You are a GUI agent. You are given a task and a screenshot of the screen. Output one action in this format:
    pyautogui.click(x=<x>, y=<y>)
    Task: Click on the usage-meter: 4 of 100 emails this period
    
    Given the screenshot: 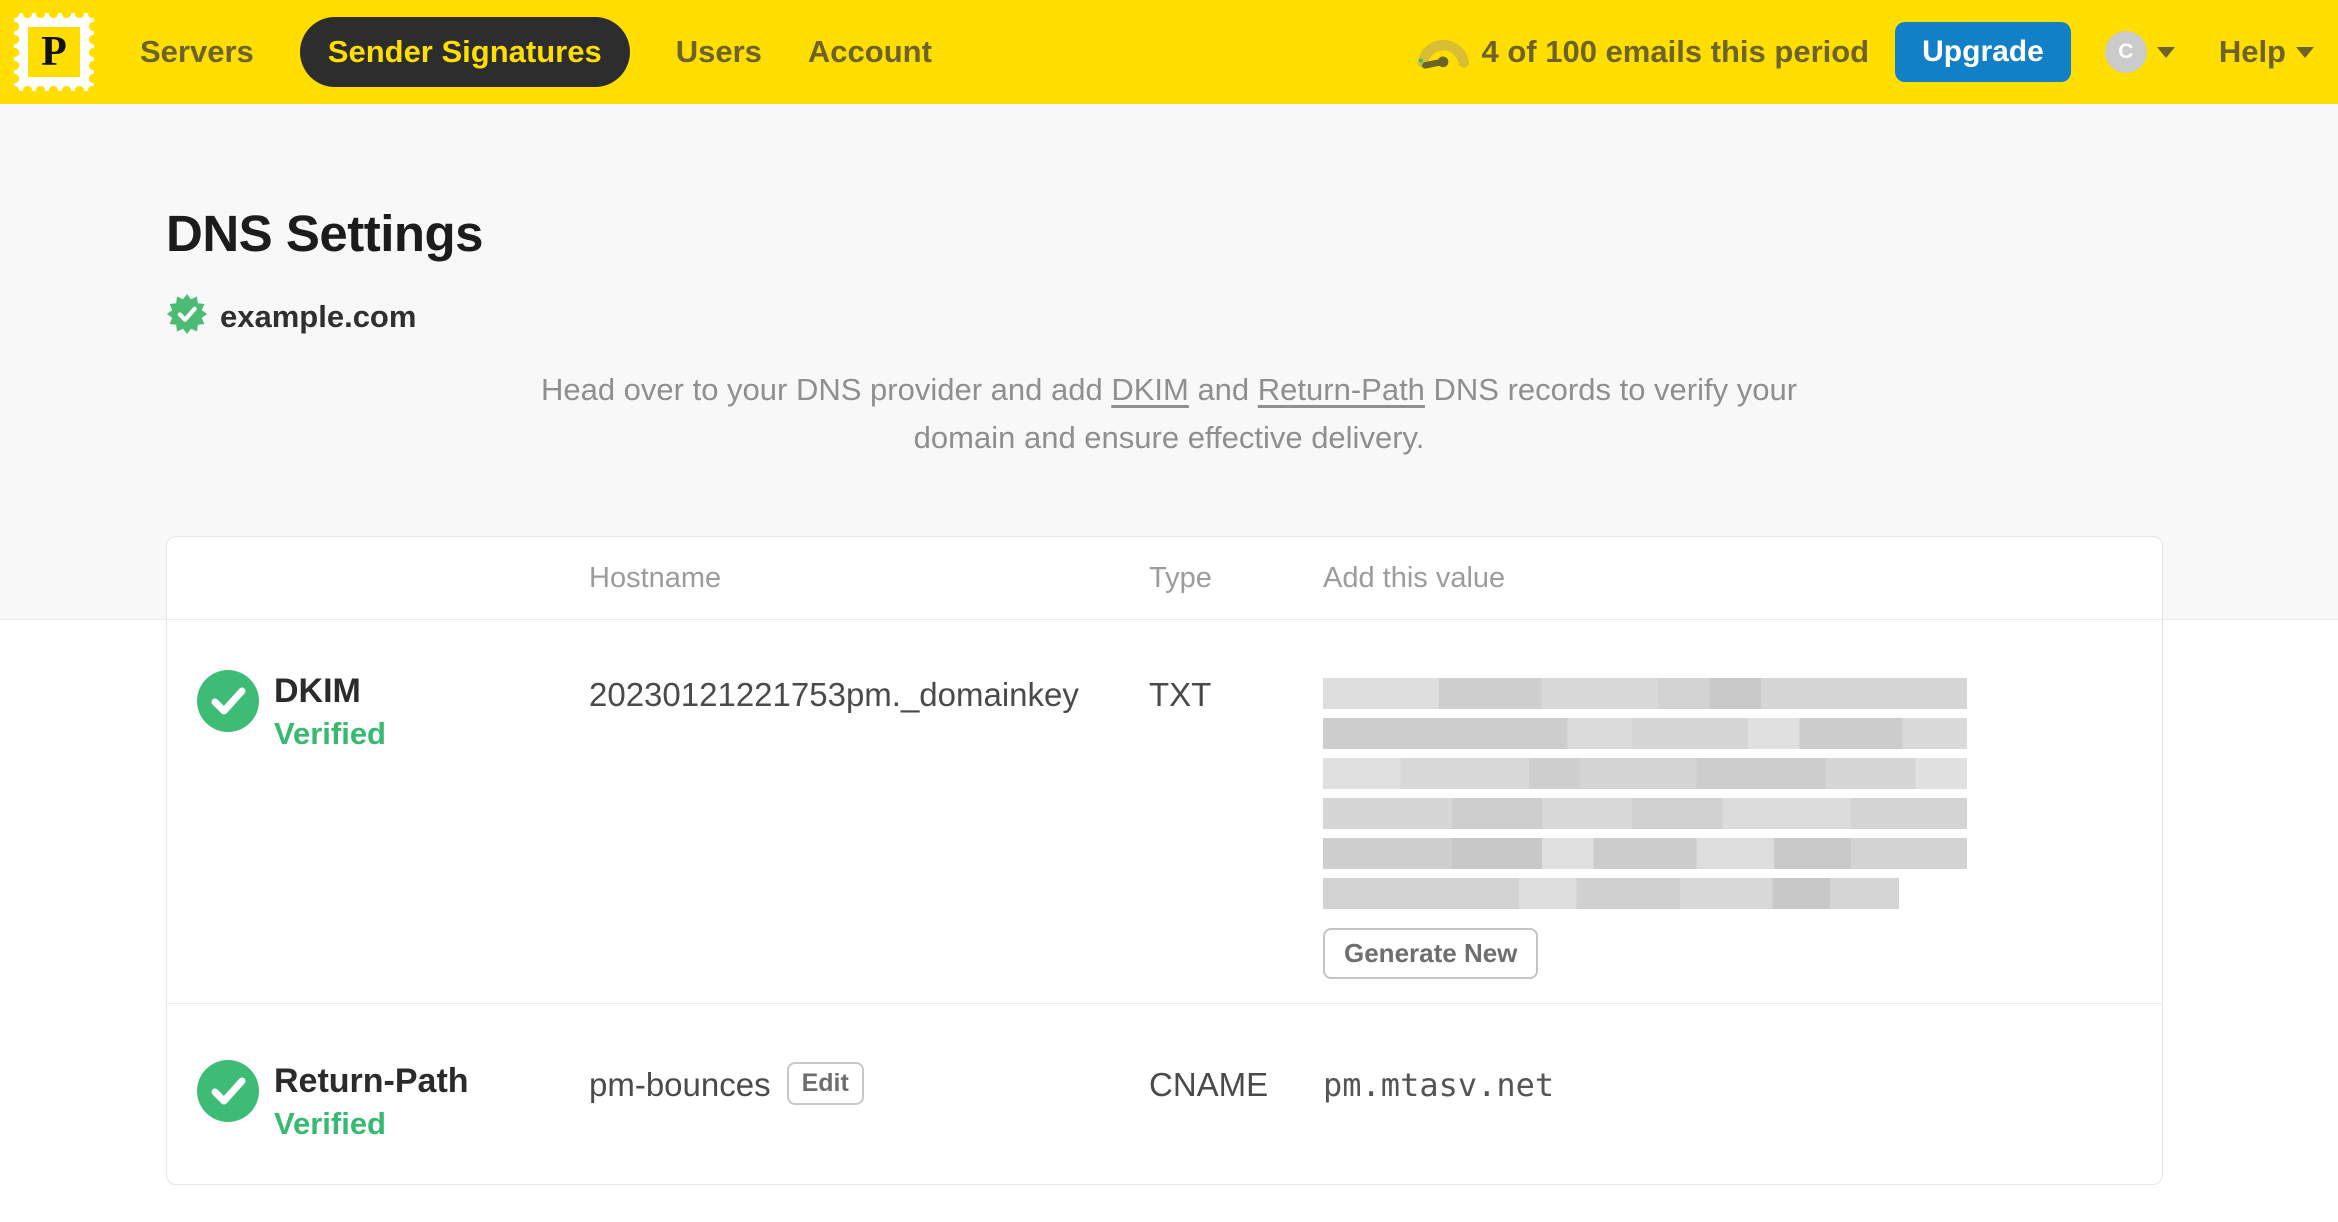 What is the action you would take?
    pyautogui.click(x=1643, y=52)
    